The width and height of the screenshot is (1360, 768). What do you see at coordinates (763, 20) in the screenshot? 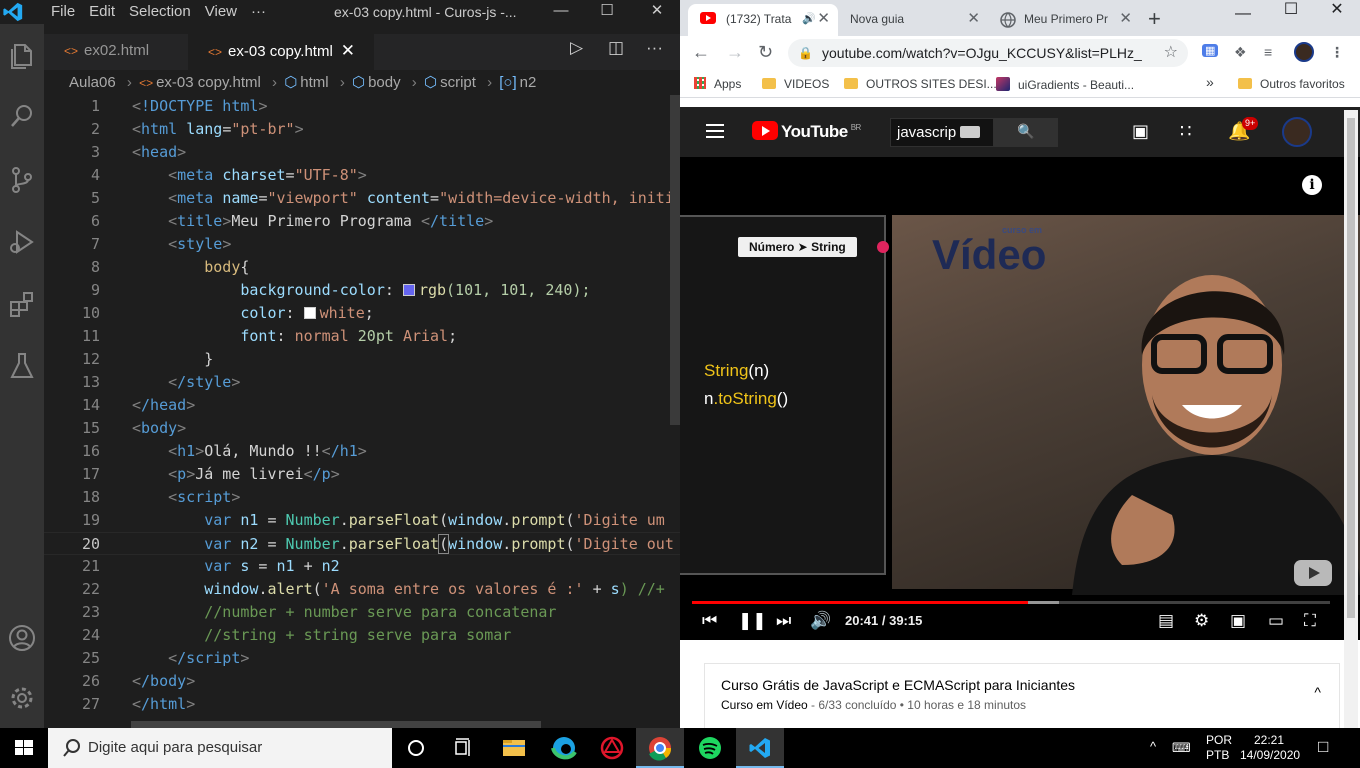
I see `tab-youtube: (1732) Trata 🔊 ✕` at bounding box center [763, 20].